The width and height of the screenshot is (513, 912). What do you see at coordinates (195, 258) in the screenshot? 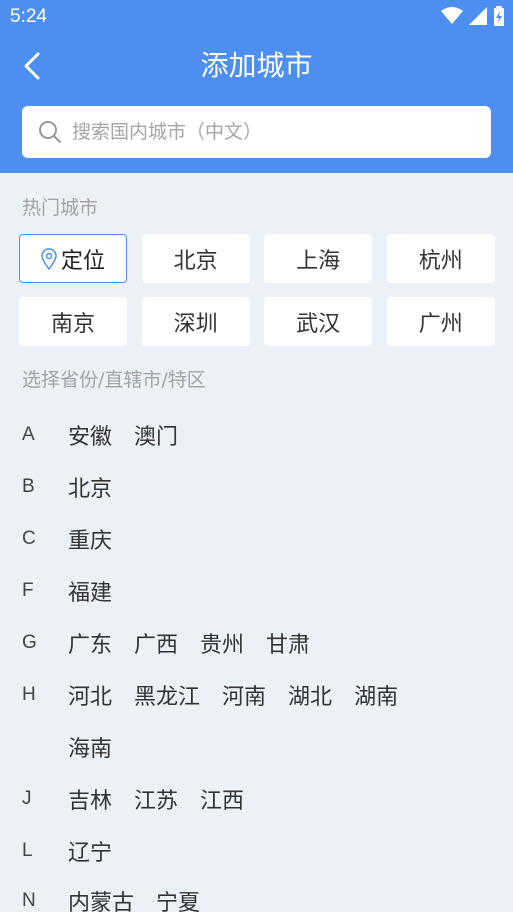
I see `hot-city-button: 北京` at bounding box center [195, 258].